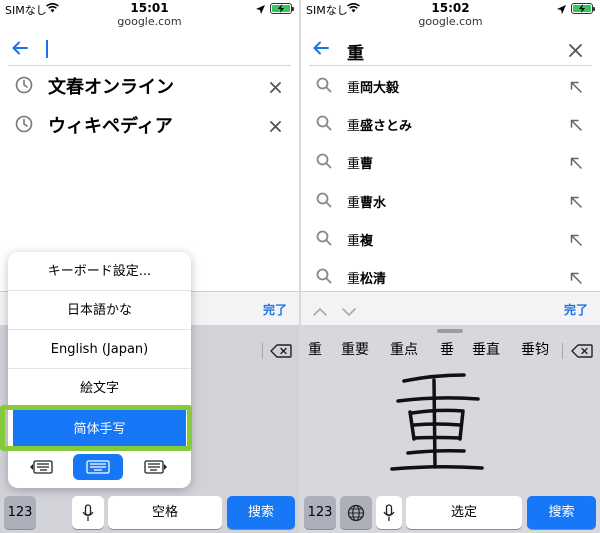  I want to click on status-bar: SIMなし 15:02, so click(450, 8).